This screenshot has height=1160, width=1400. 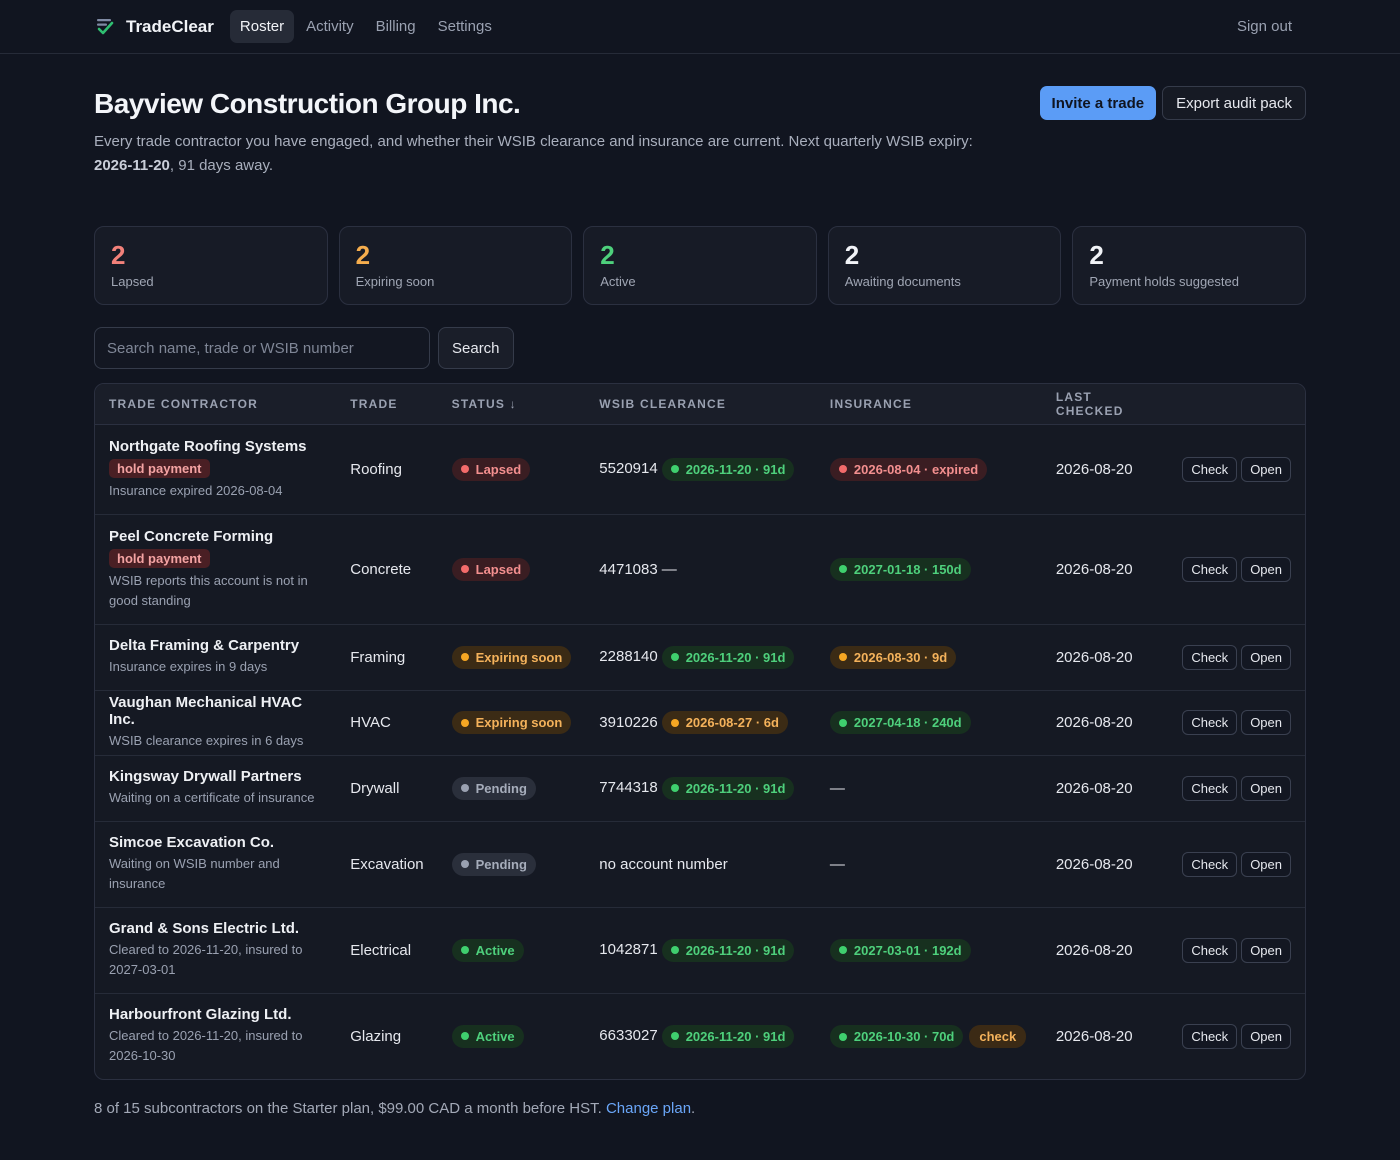 I want to click on contractor-note: Insurance expired 2026-08-04, so click(x=196, y=490).